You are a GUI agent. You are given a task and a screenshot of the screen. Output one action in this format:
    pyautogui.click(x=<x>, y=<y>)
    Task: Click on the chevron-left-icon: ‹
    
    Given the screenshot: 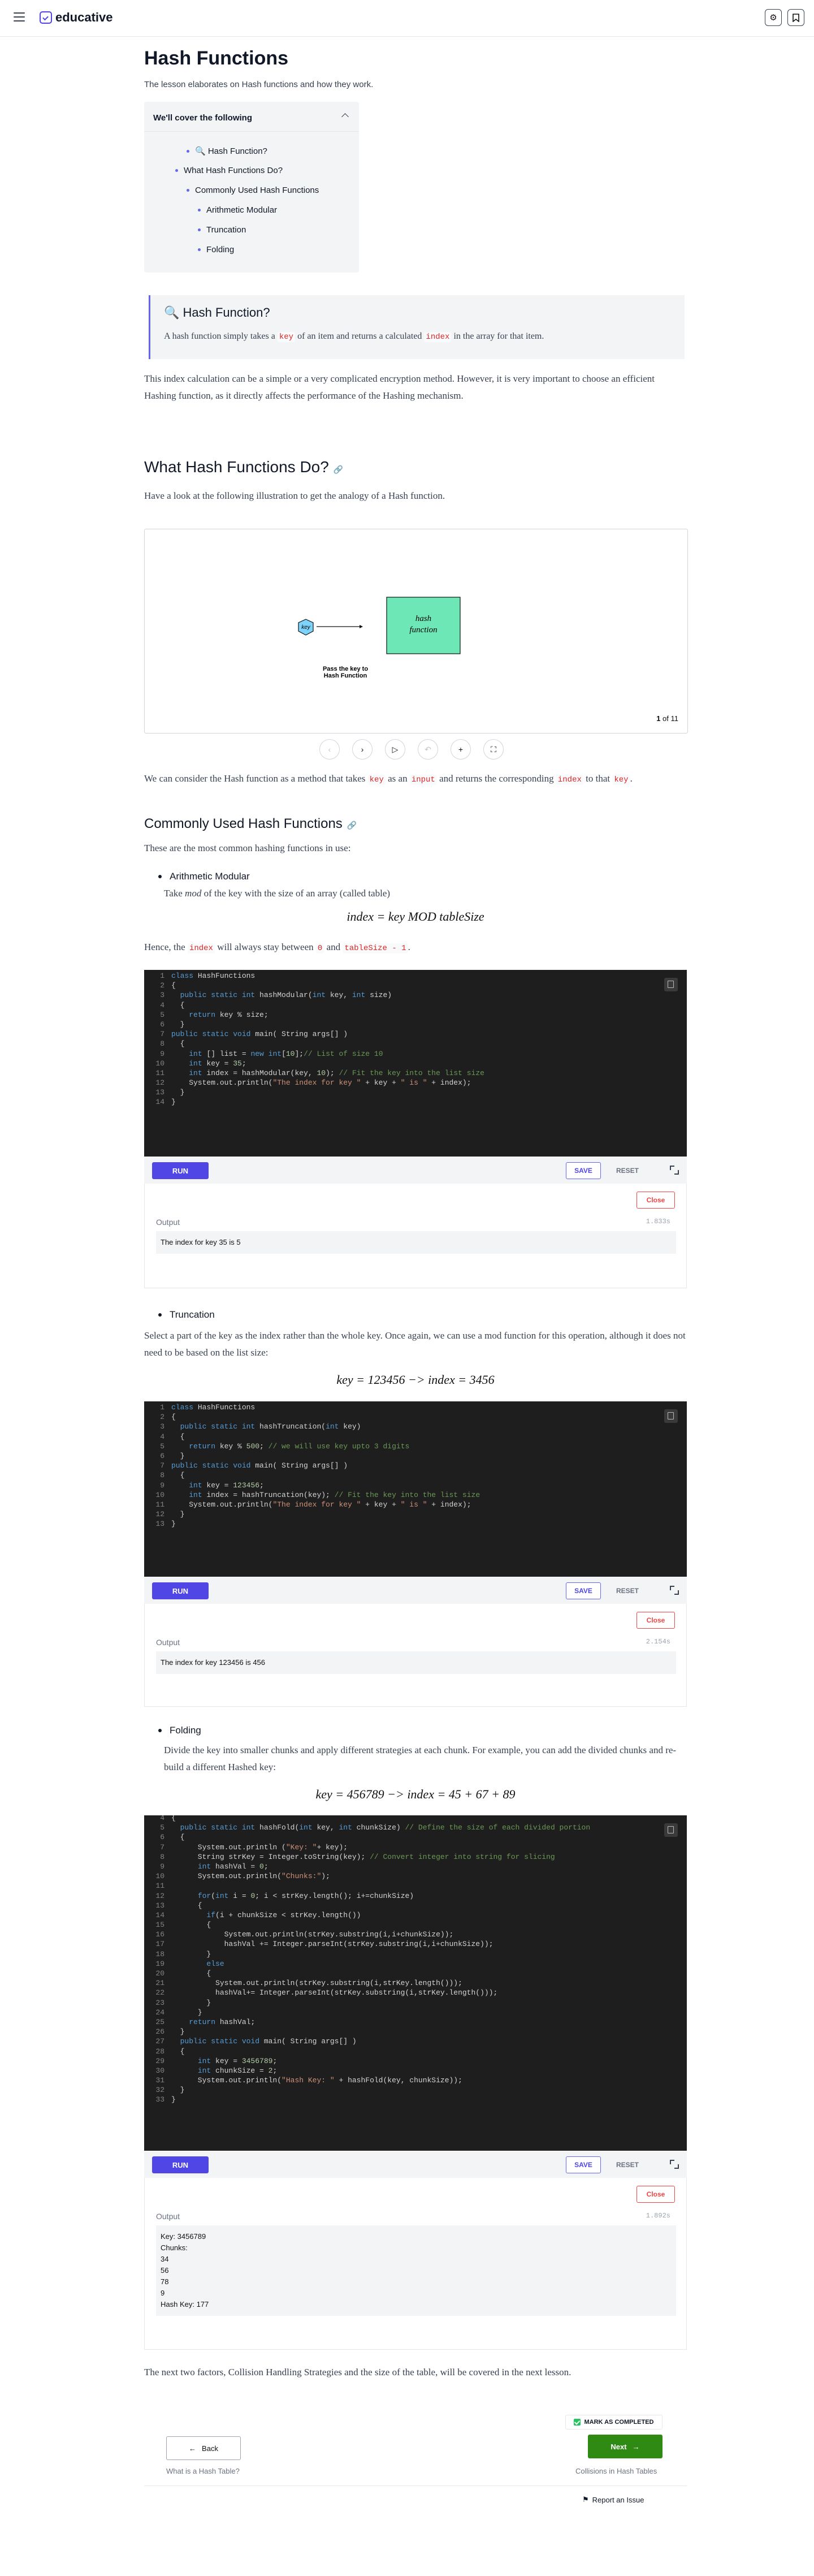 What is the action you would take?
    pyautogui.click(x=329, y=750)
    